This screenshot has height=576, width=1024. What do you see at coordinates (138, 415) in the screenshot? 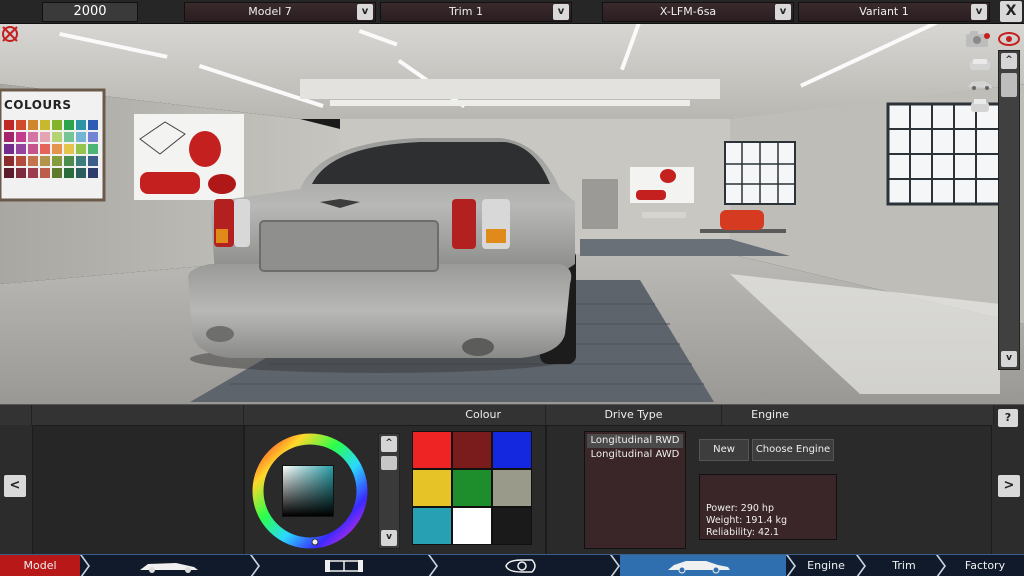
I see `header-empty` at bounding box center [138, 415].